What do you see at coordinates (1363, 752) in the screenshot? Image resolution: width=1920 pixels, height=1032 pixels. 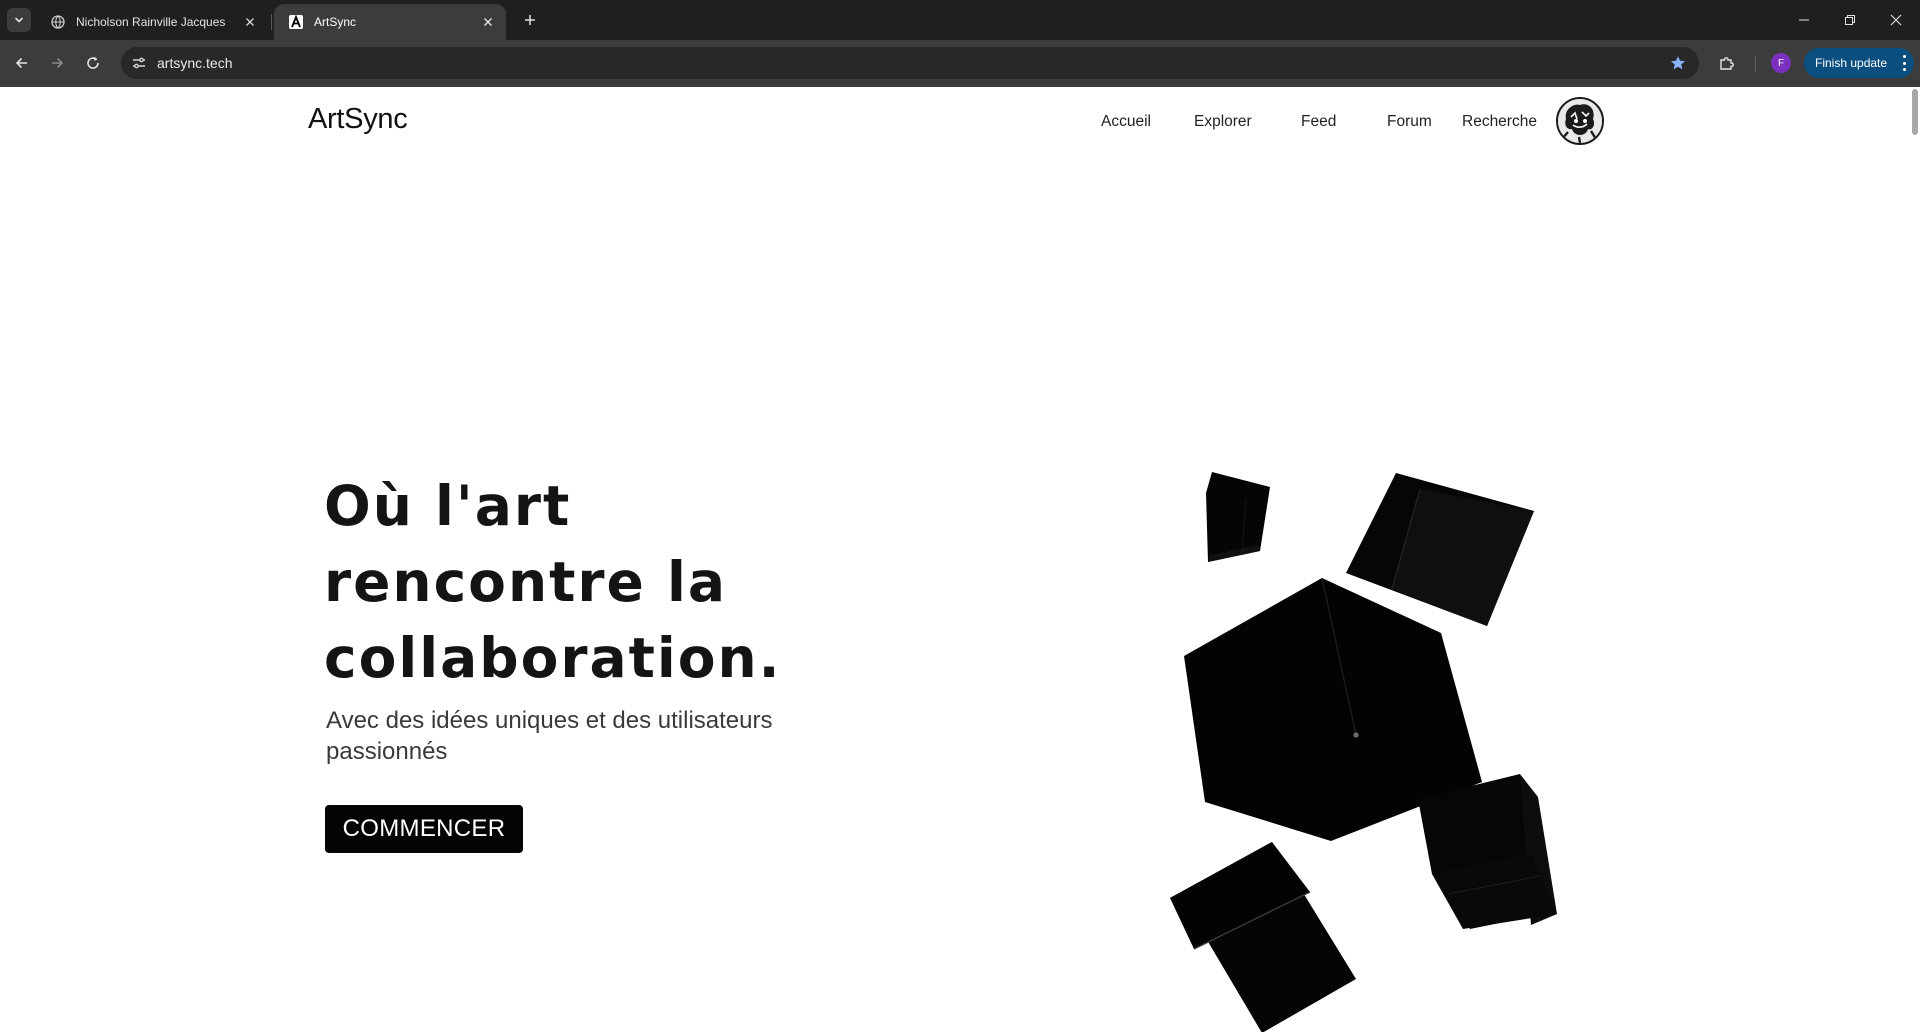 I see `floating-cubes-illustration` at bounding box center [1363, 752].